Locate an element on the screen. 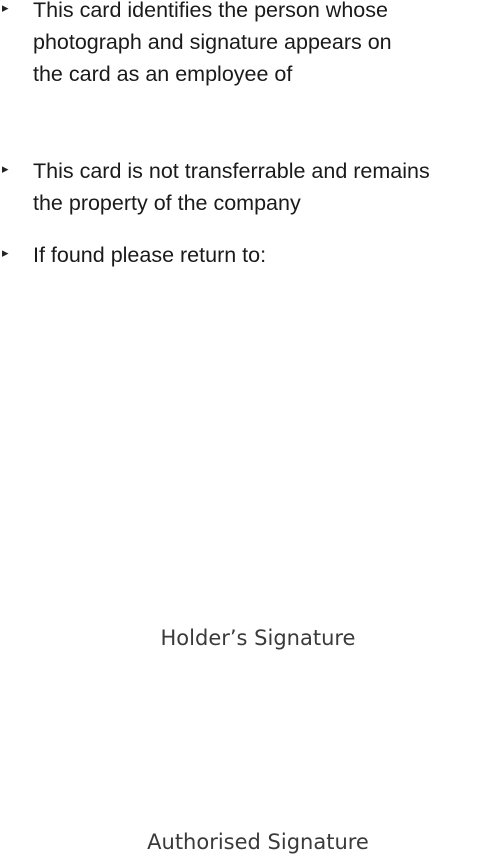 The width and height of the screenshot is (494, 859). holder-signature-label: Holder’s Signature is located at coordinates (258, 638).